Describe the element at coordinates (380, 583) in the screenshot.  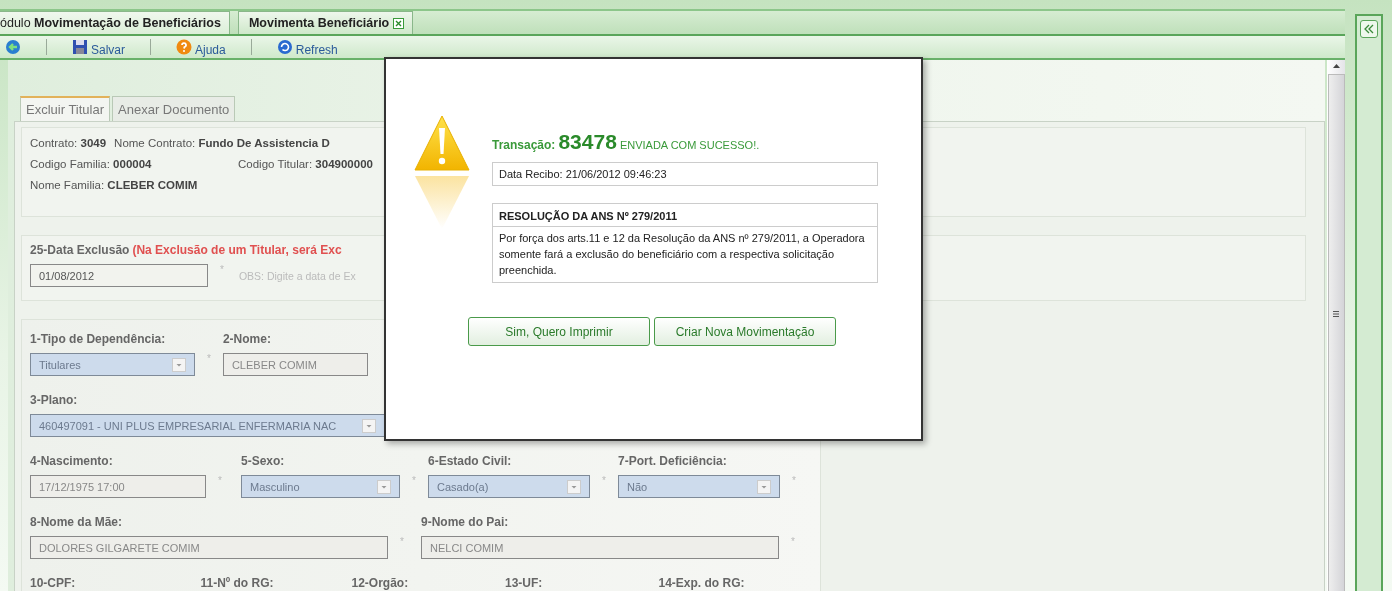
I see `field-label: 12-Orgão:` at that location.